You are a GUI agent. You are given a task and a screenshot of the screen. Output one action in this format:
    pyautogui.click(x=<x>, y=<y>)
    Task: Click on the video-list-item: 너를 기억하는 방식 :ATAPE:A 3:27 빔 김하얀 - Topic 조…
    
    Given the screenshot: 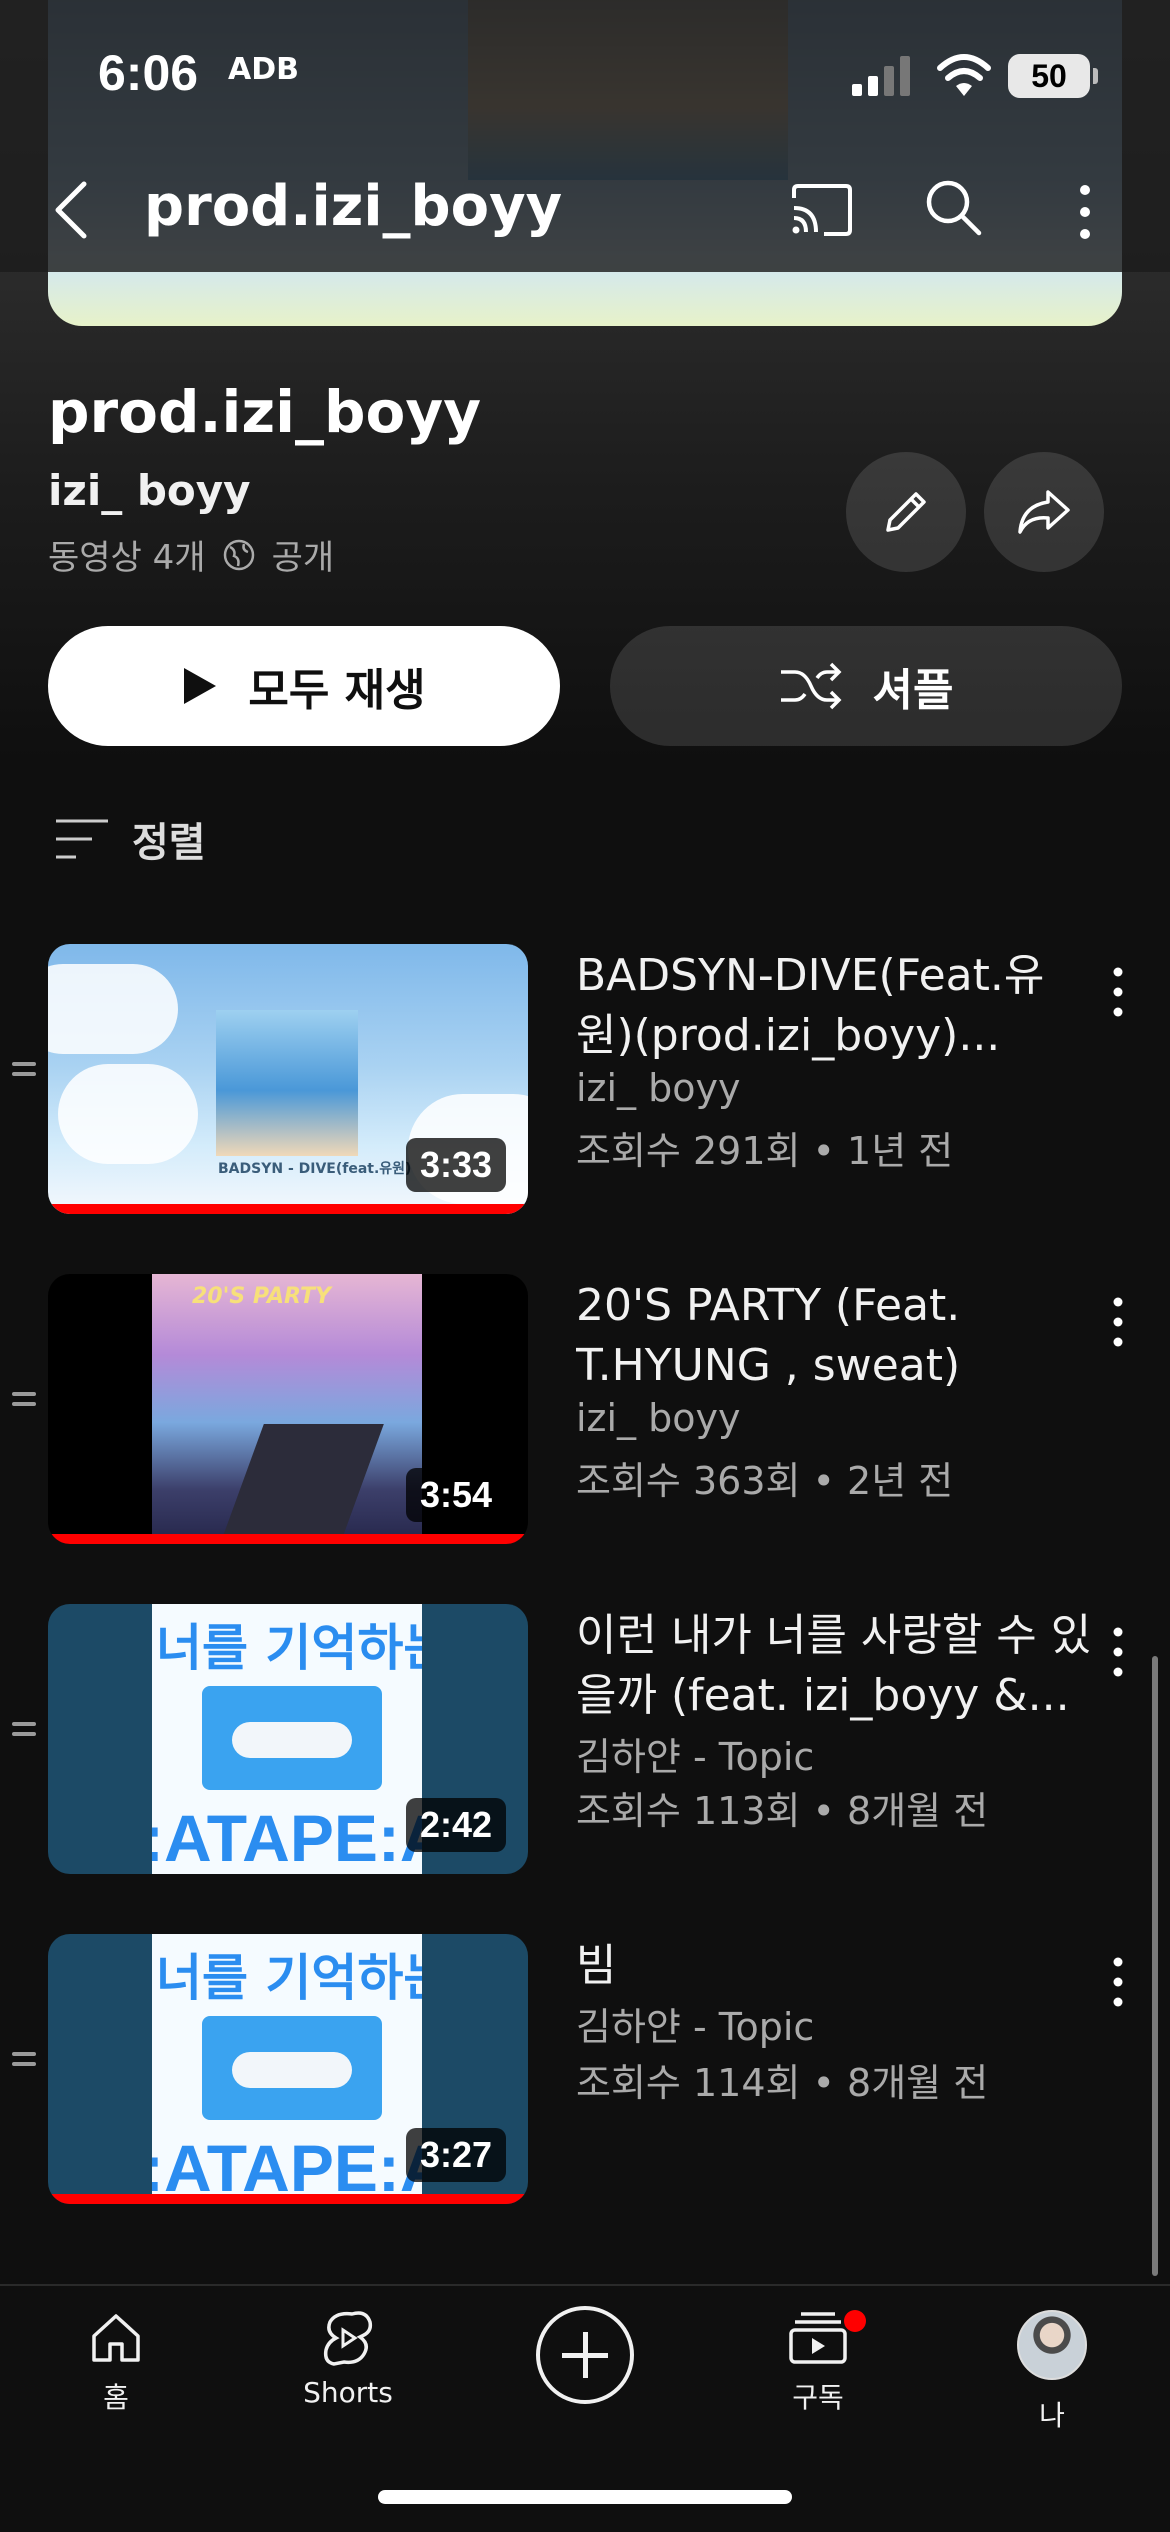 What is the action you would take?
    pyautogui.click(x=585, y=2070)
    